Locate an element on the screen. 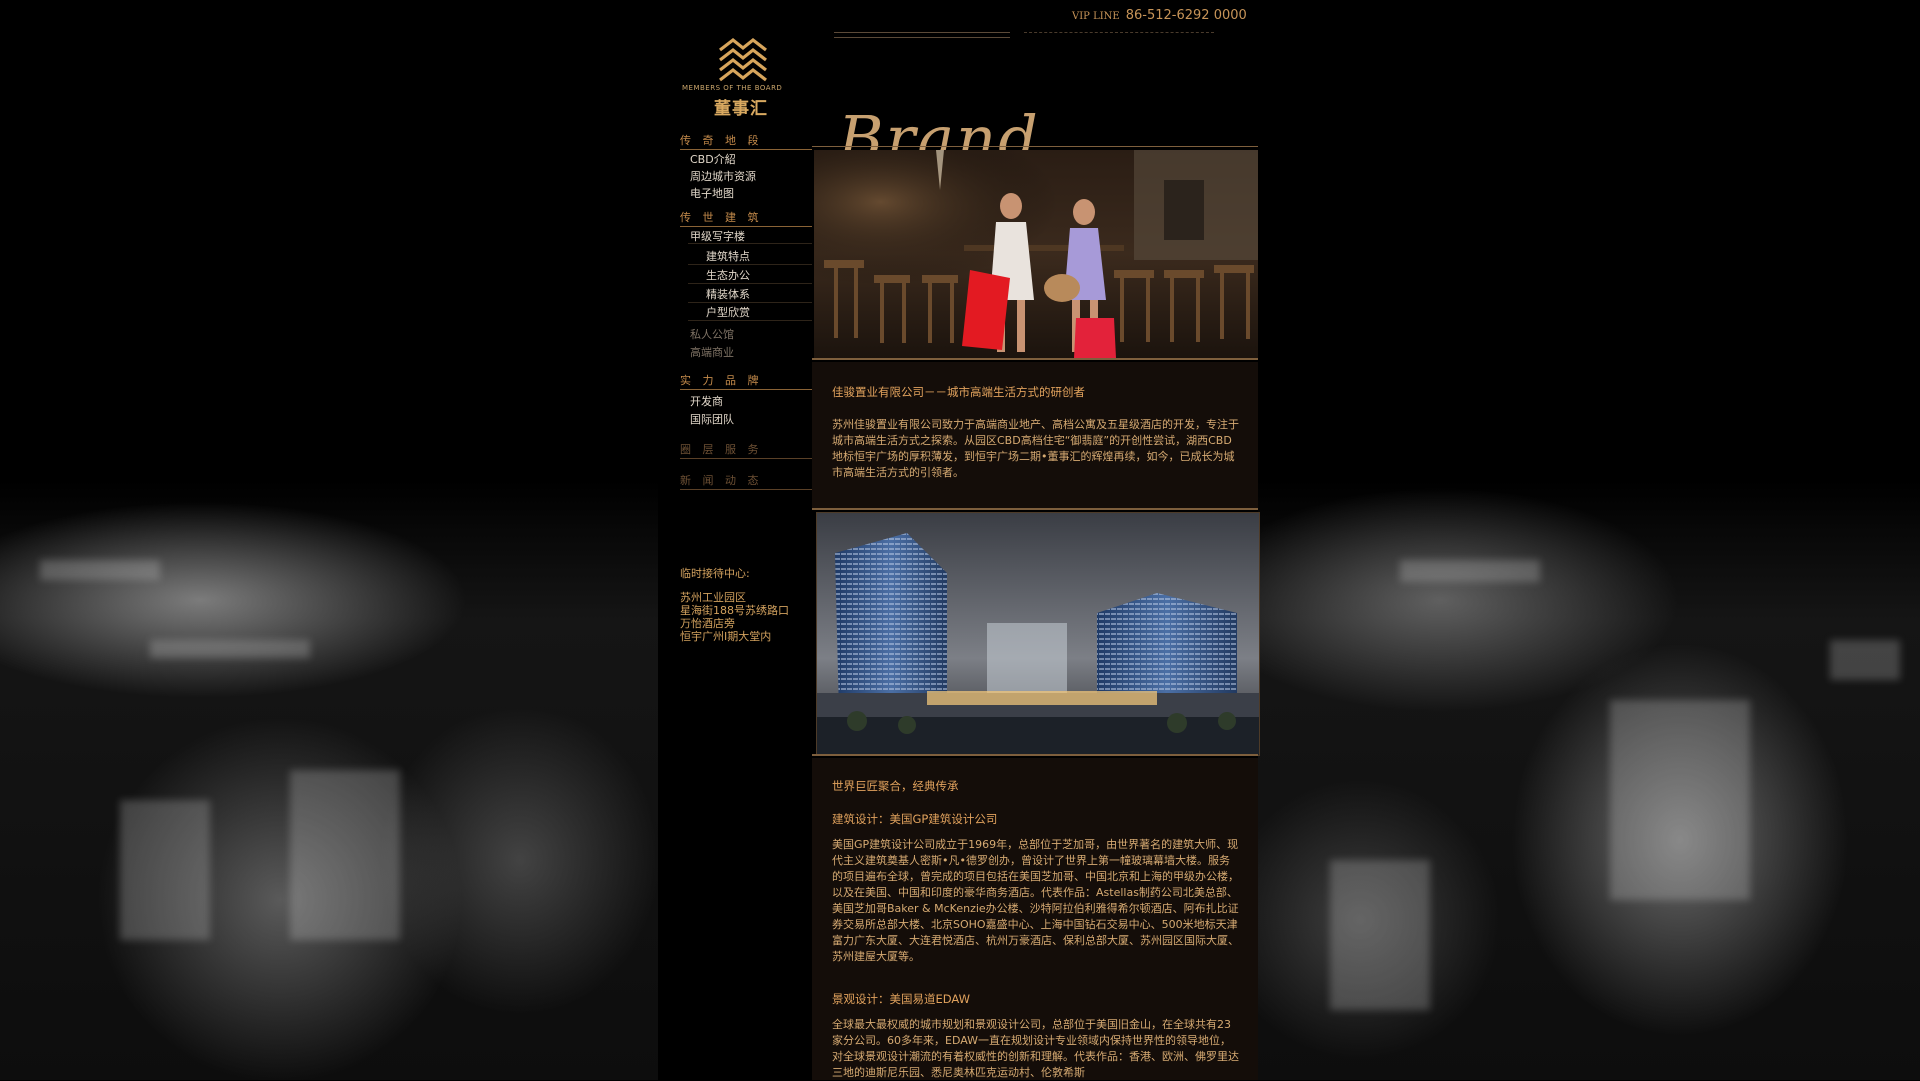 The height and width of the screenshot is (1081, 1920). nav-item-private-residence: 私人公馆 is located at coordinates (712, 334).